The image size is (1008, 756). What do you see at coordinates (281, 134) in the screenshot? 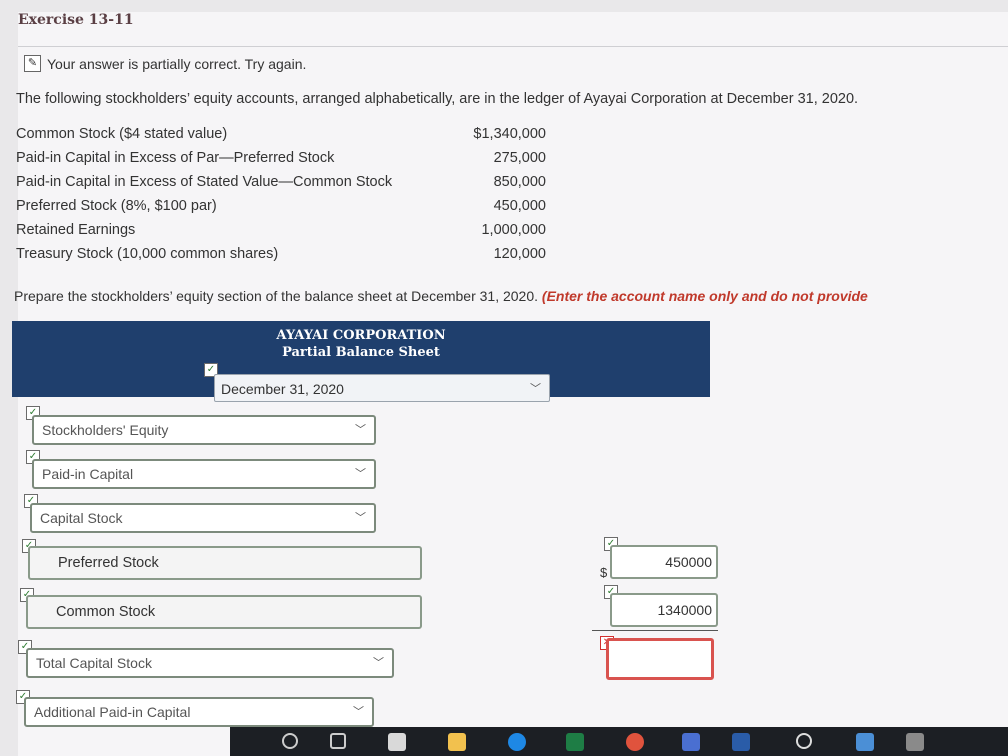
I see `ledger-row: Common Stock ($4 stated value) $1,340,000` at bounding box center [281, 134].